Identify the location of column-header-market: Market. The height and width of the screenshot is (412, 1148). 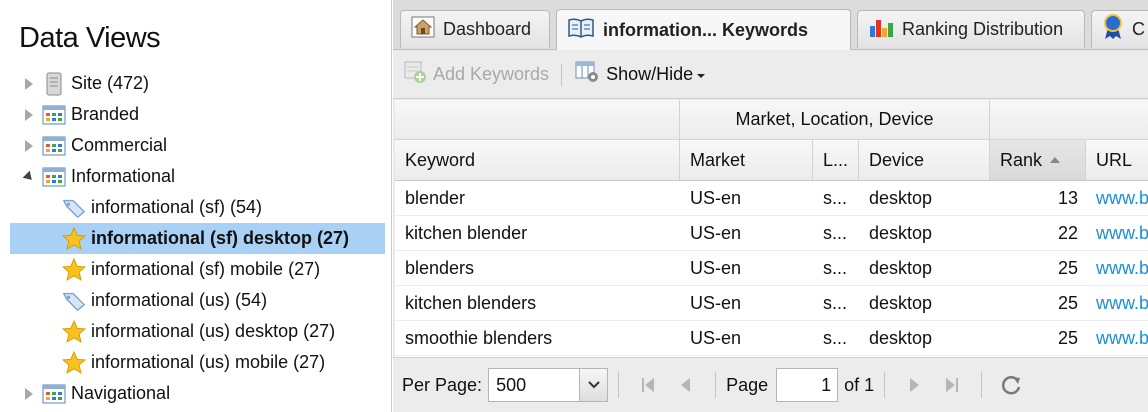
(746, 160).